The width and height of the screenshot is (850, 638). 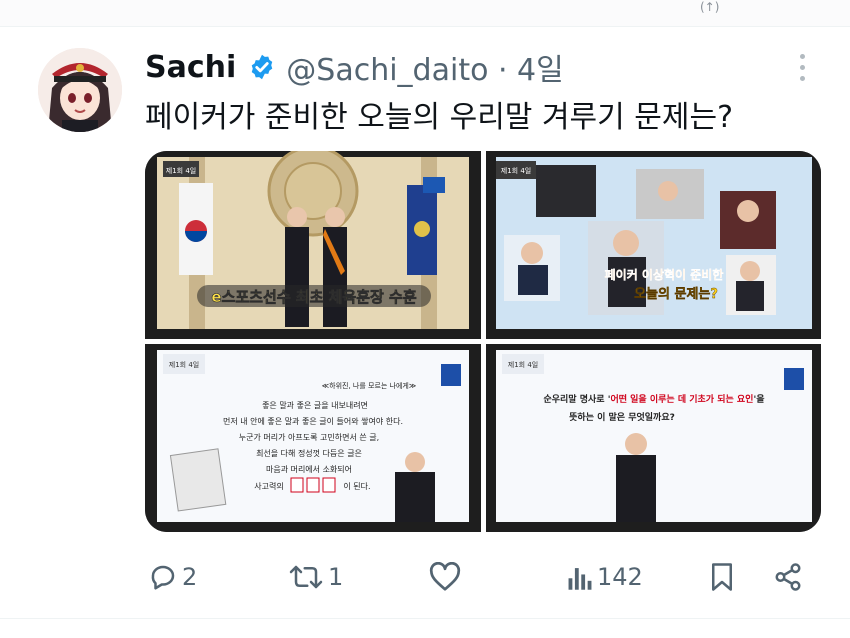 I want to click on reply-icon, so click(x=163, y=577).